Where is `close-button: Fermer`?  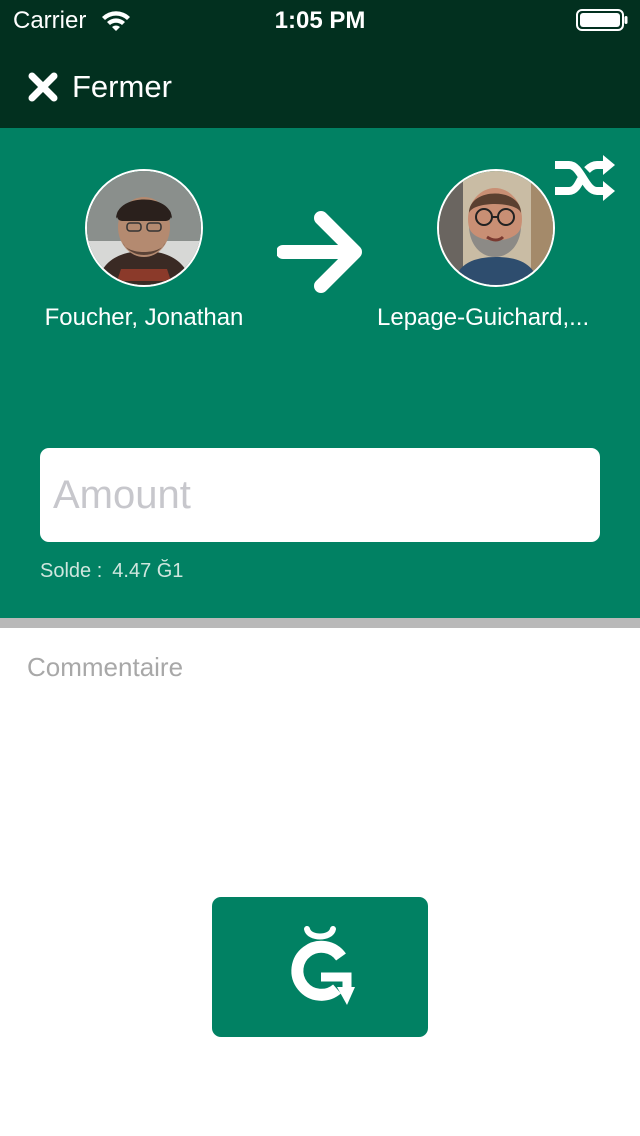 close-button: Fermer is located at coordinates (99, 87).